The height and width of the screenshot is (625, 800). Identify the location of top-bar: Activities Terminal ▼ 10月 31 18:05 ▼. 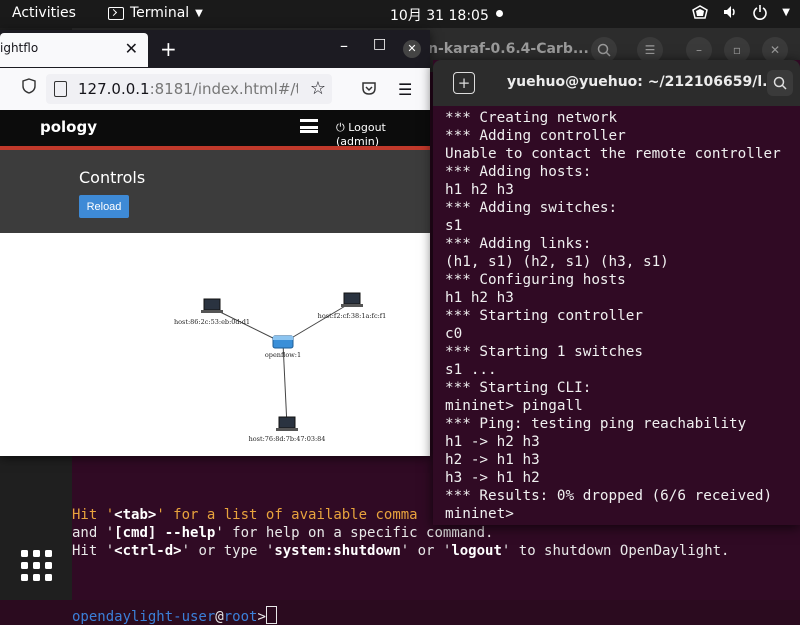
(400, 14).